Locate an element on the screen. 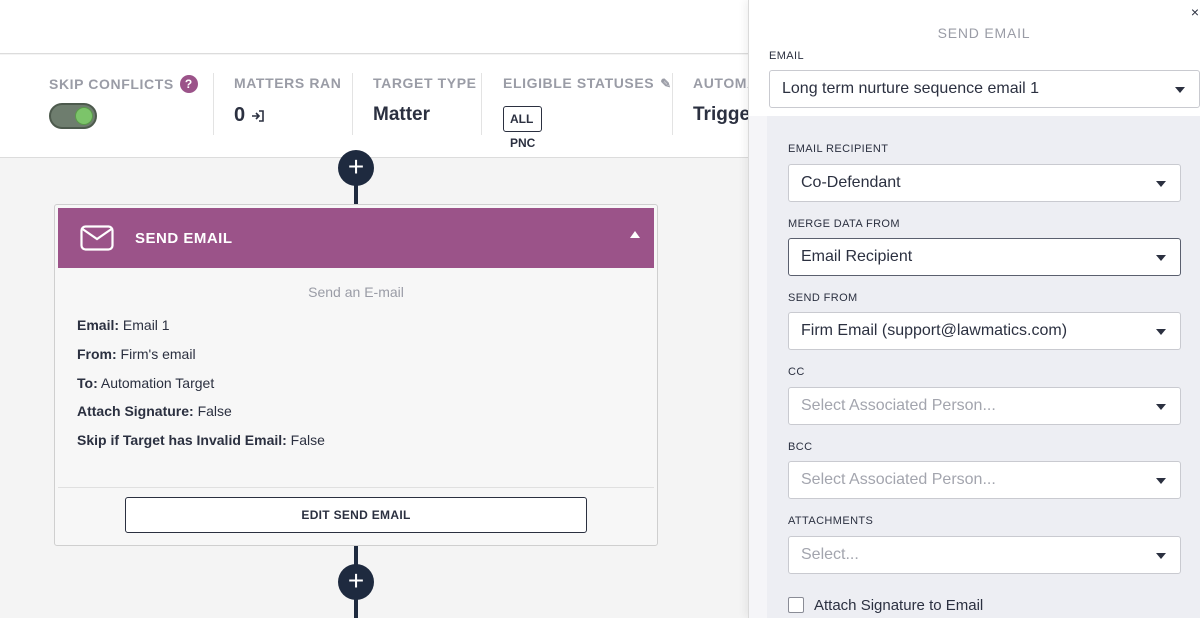  email-recipient-value: Co-Defendant is located at coordinates (851, 182).